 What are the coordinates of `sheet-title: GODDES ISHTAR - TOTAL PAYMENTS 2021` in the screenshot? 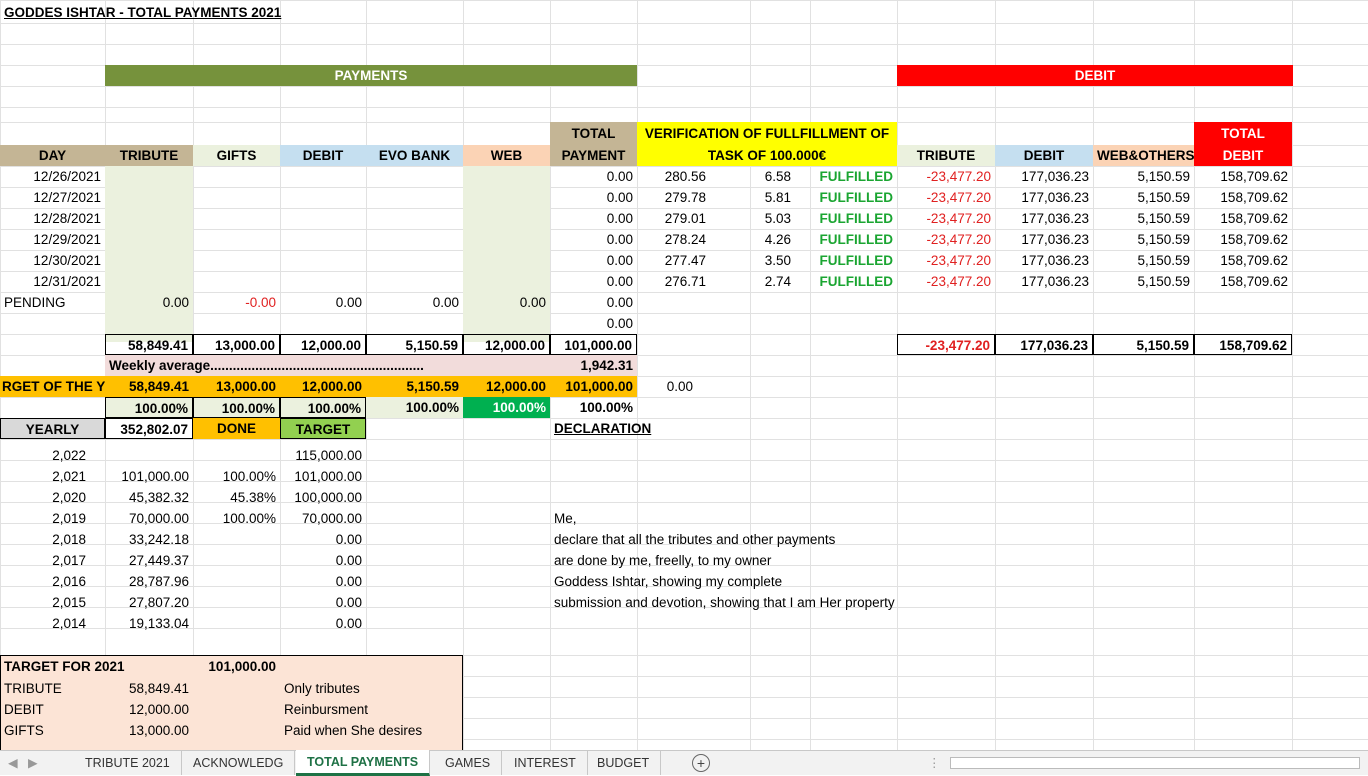 It's located at (150, 12).